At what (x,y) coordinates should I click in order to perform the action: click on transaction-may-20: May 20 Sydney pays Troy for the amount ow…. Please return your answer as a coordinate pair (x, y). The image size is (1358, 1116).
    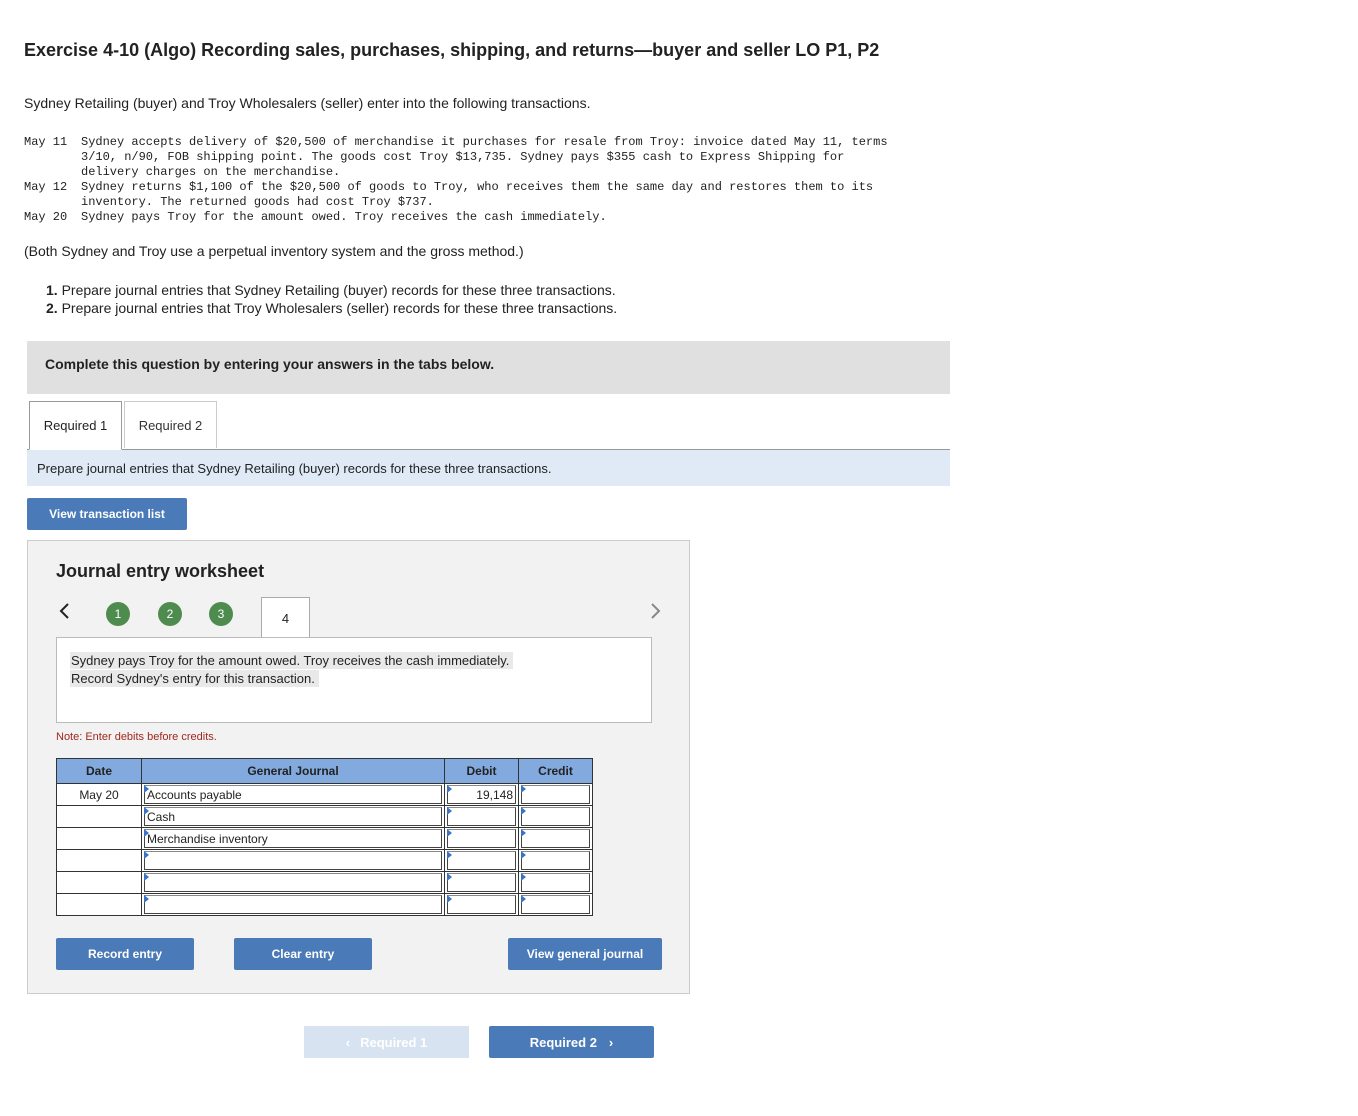
    Looking at the image, I should click on (494, 217).